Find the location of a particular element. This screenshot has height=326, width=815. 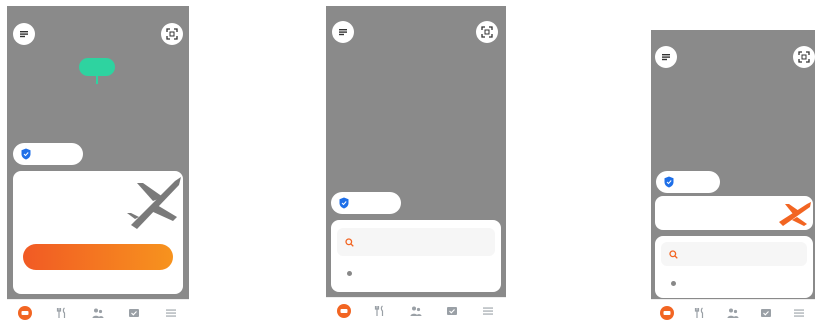

map-marker is located at coordinates (97, 67).